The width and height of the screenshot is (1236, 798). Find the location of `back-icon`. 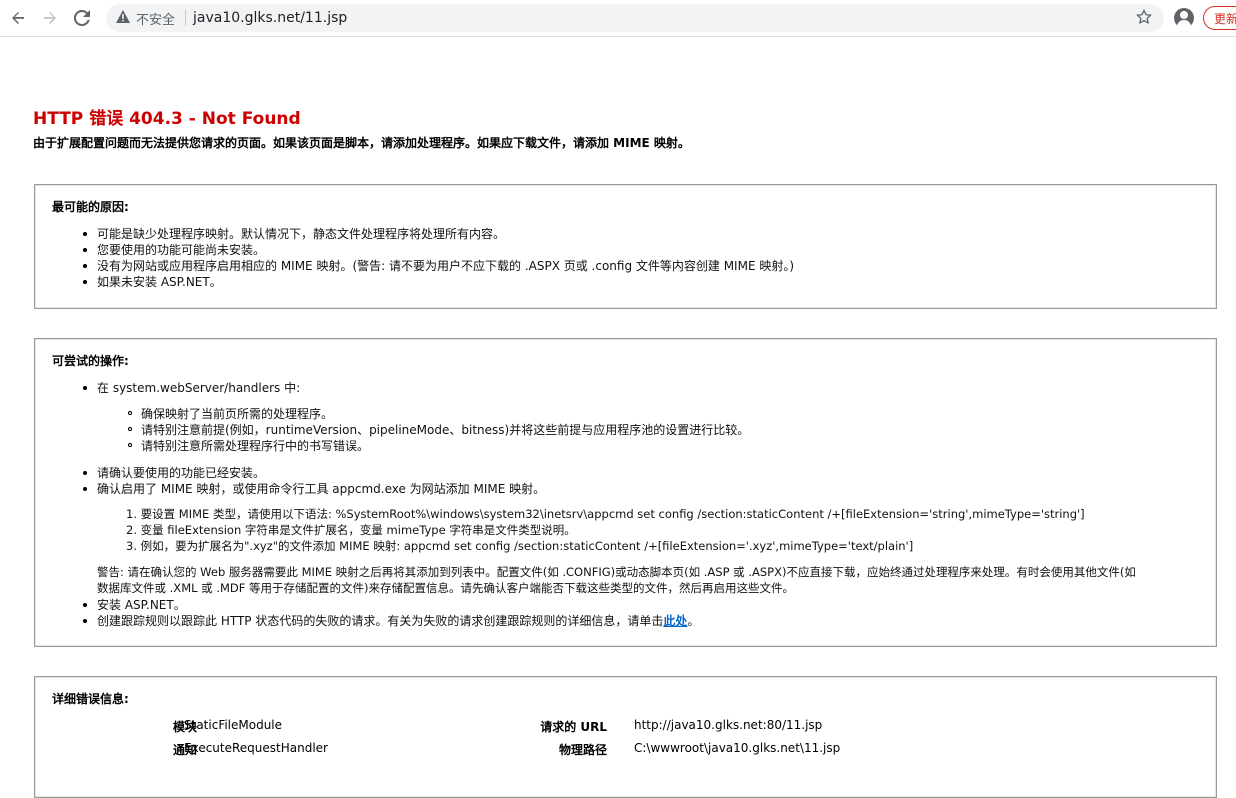

back-icon is located at coordinates (18, 18).